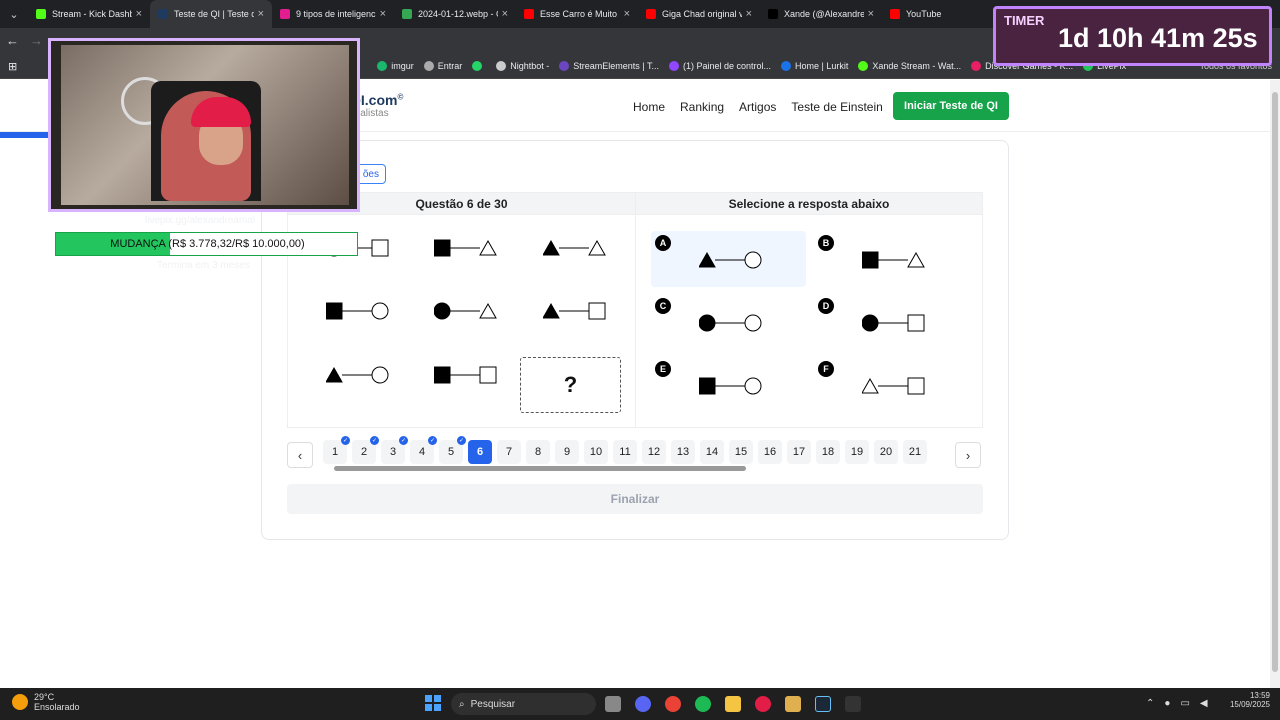 This screenshot has width=1280, height=720. Describe the element at coordinates (635, 499) in the screenshot. I see `finalize-button: Finalizar` at that location.